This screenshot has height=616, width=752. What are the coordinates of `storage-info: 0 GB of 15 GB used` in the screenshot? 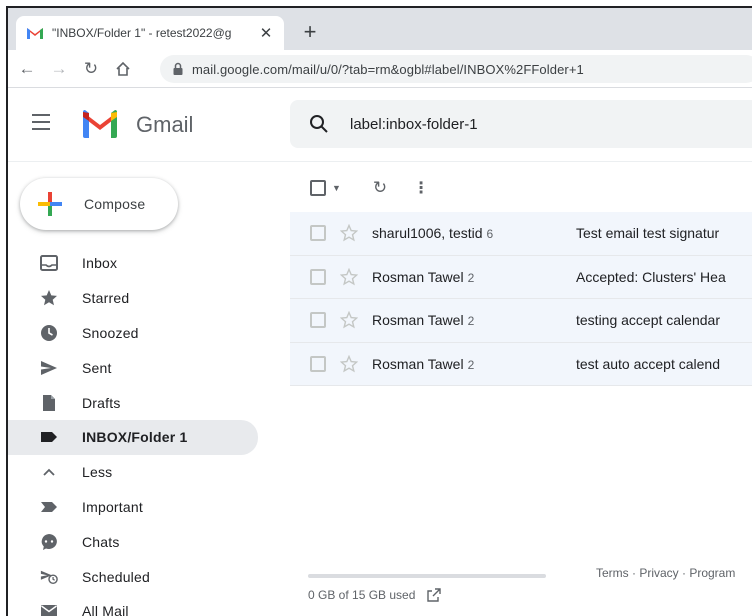 It's located at (375, 595).